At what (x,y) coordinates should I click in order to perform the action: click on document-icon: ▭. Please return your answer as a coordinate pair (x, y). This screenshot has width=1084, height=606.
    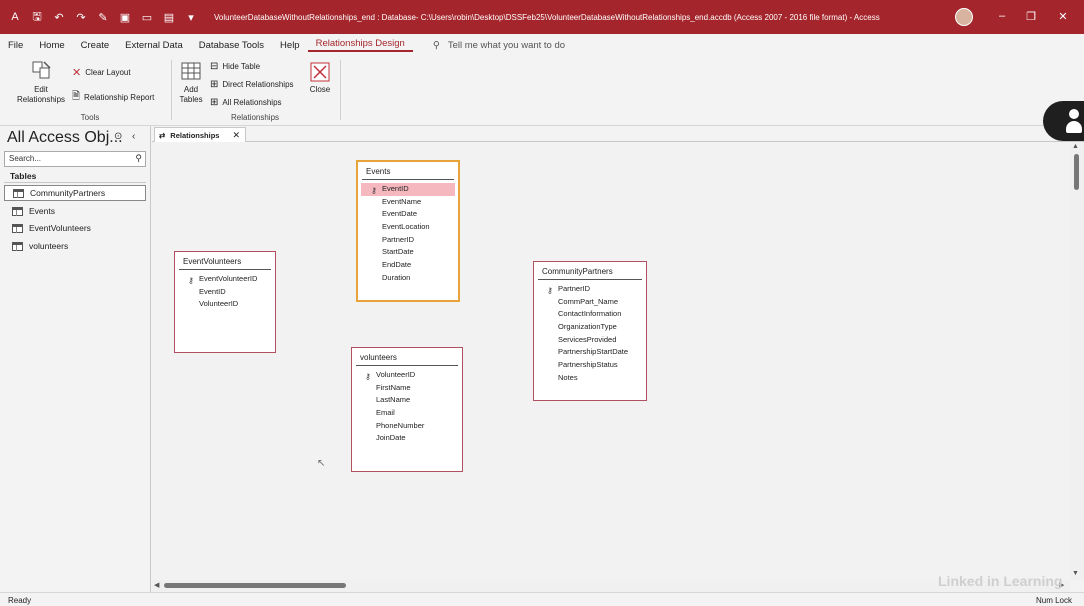
    Looking at the image, I should click on (147, 17).